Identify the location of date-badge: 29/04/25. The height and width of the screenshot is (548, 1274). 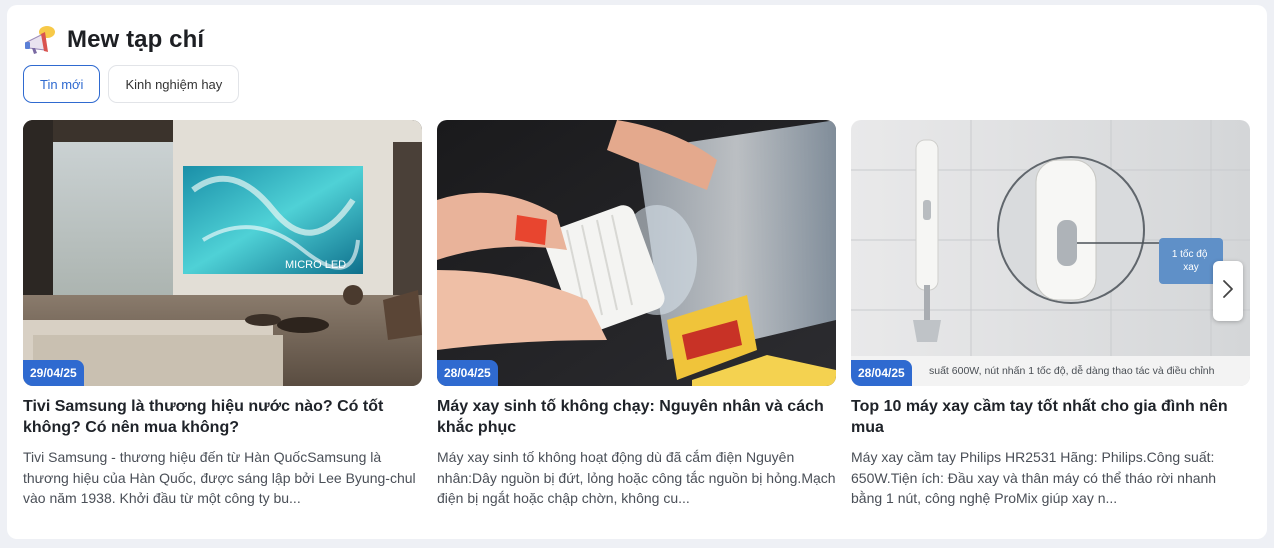
(53, 373).